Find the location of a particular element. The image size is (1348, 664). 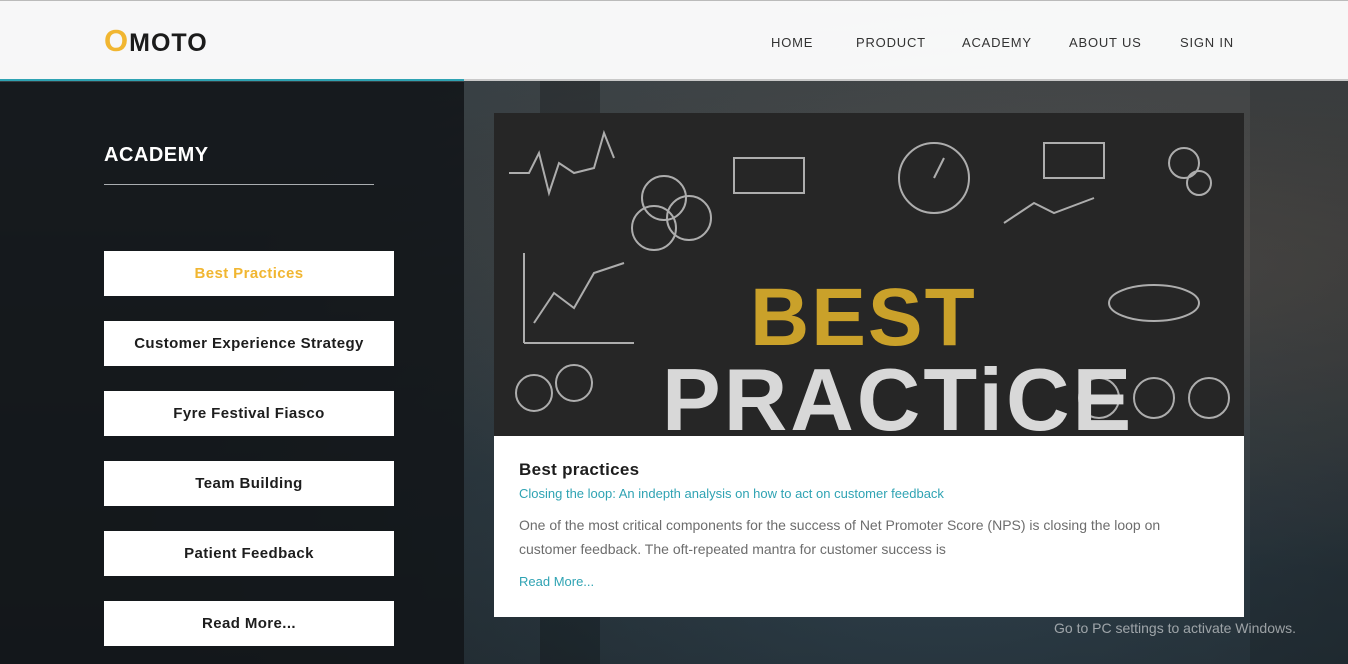

sidebar-item-patient-feedback: Patient Feedback is located at coordinates (249, 553).